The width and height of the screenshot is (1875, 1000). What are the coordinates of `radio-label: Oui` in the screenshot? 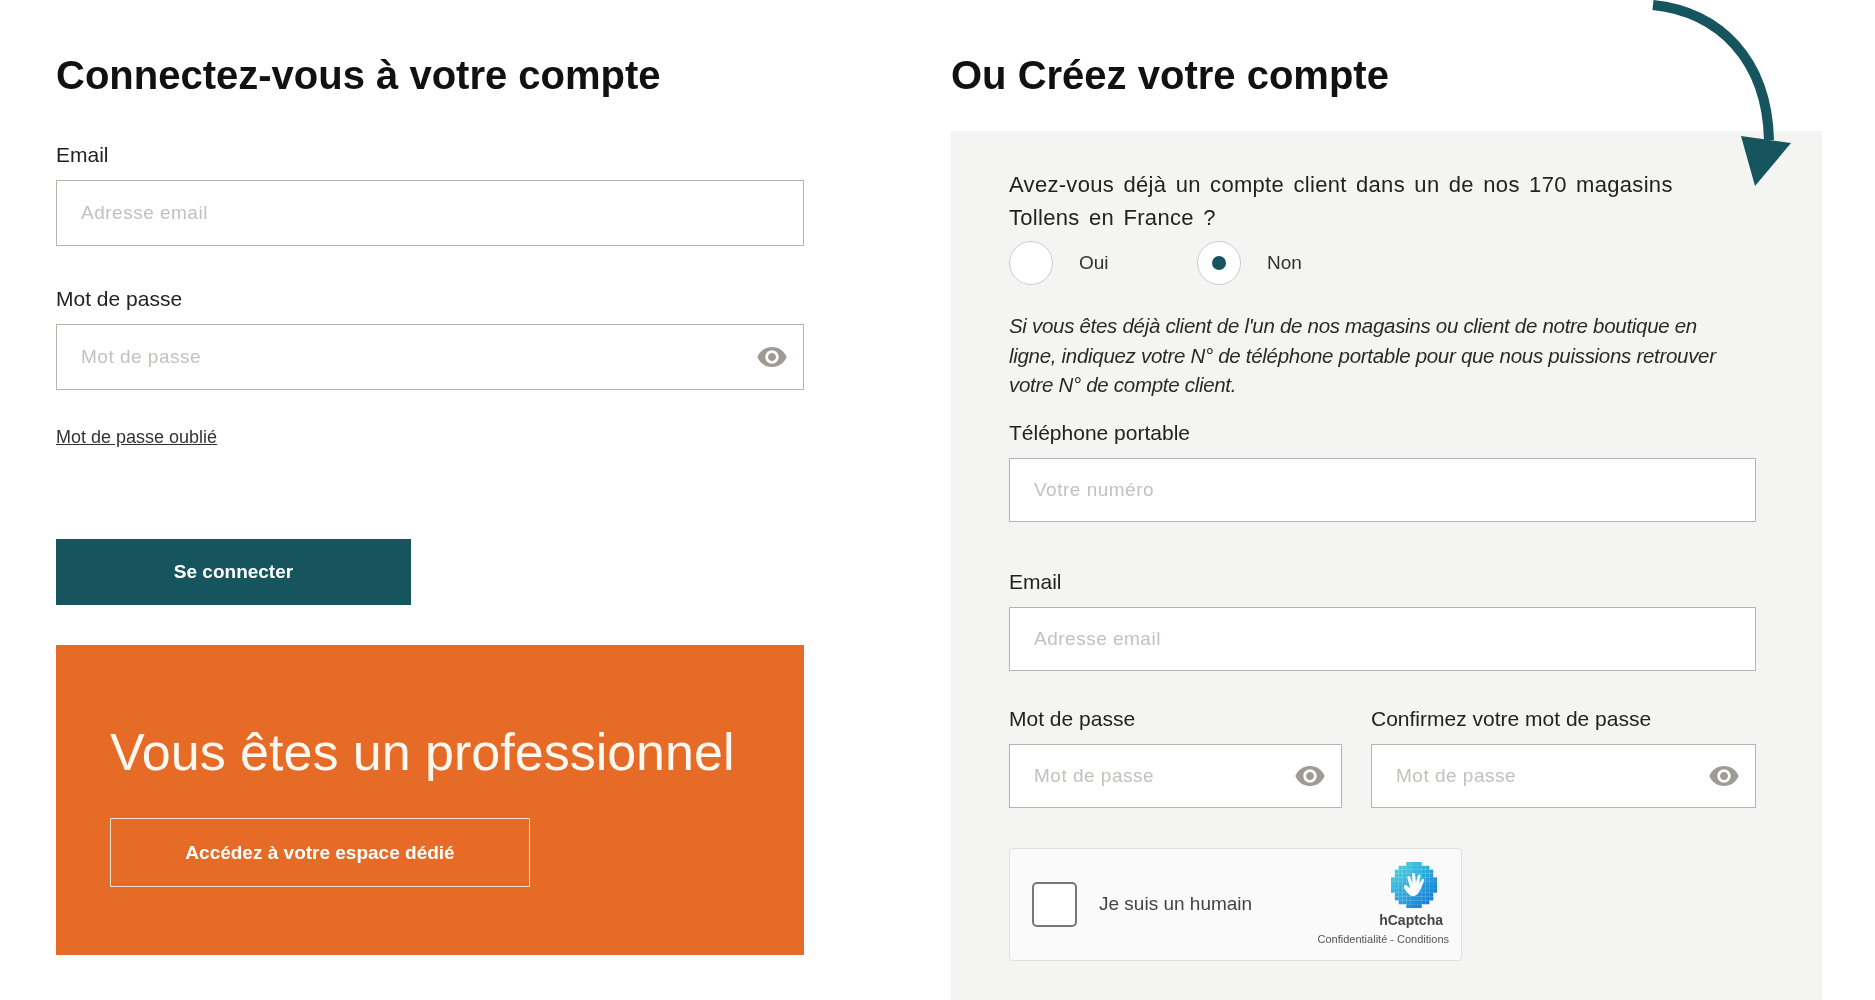 It's located at (1094, 263).